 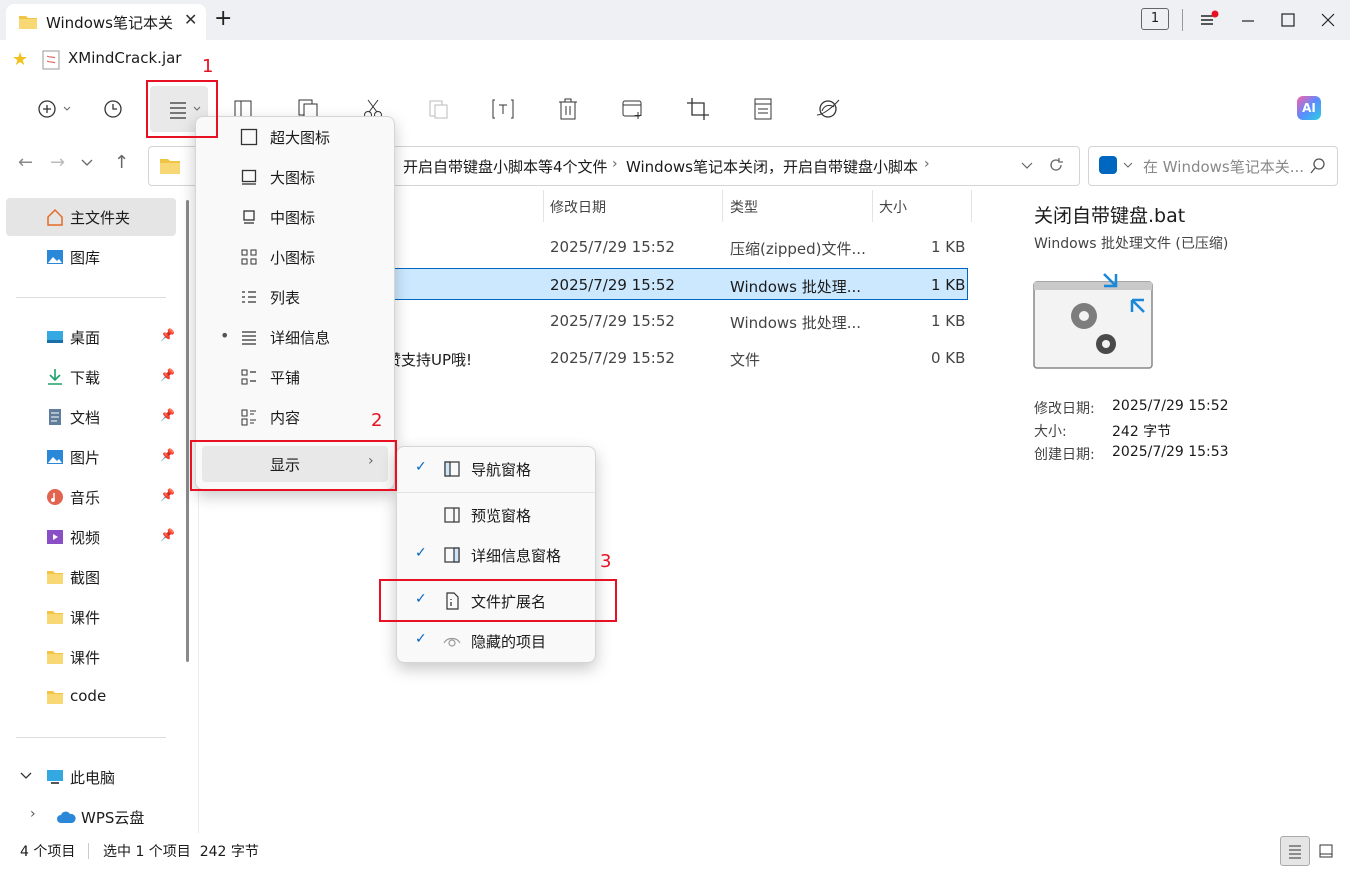 What do you see at coordinates (294, 337) in the screenshot?
I see `menu-item-details: • 详细信息` at bounding box center [294, 337].